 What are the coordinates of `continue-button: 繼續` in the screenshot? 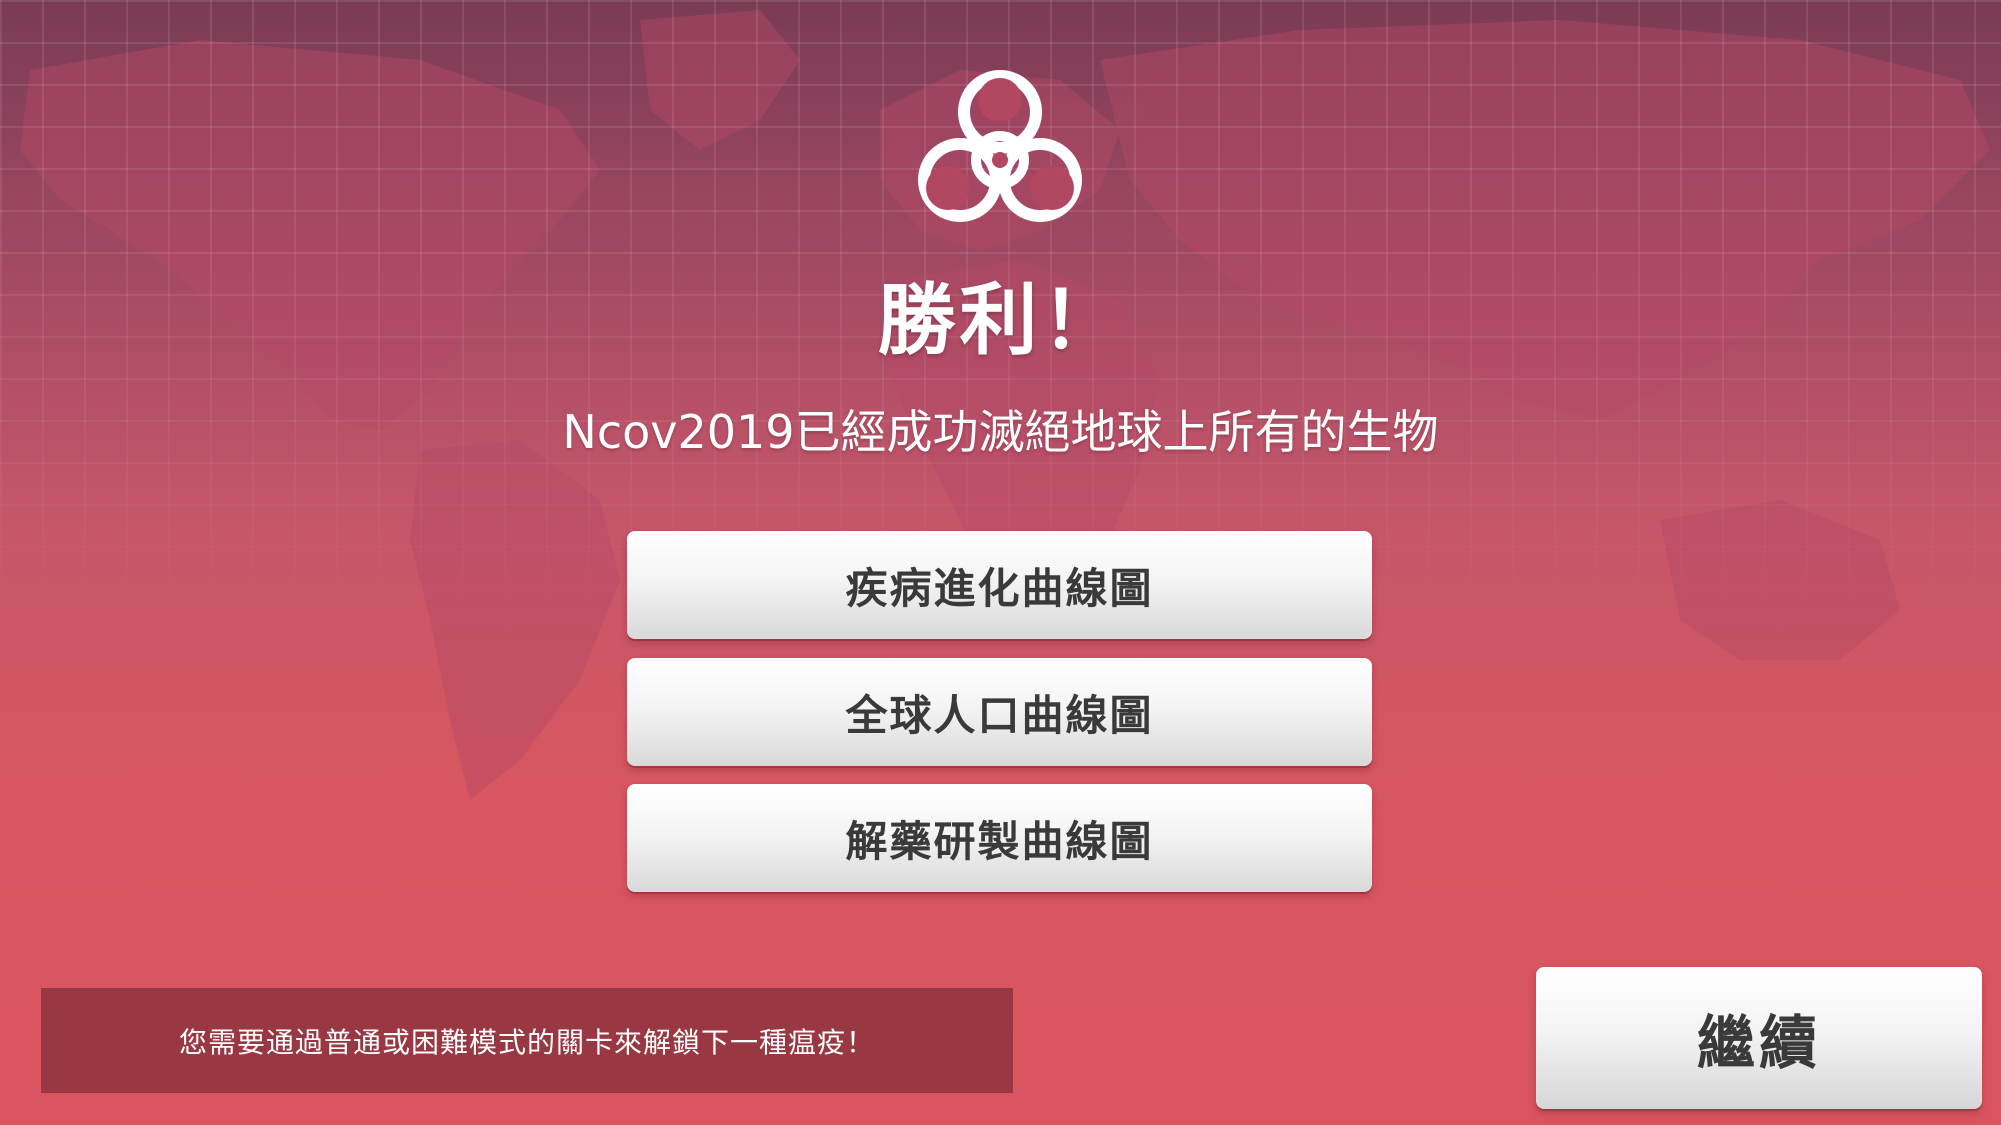 It's located at (1759, 1038).